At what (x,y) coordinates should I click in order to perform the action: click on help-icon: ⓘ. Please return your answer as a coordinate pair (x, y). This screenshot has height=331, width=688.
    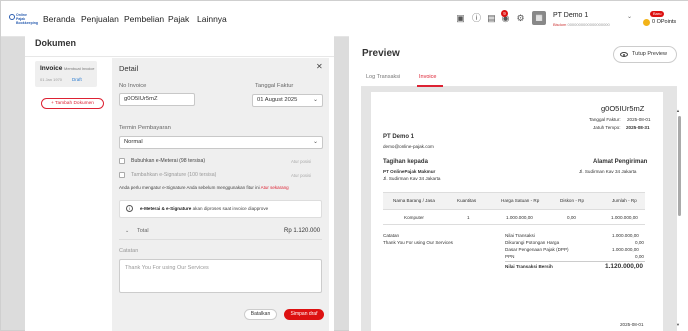
    Looking at the image, I should click on (476, 18).